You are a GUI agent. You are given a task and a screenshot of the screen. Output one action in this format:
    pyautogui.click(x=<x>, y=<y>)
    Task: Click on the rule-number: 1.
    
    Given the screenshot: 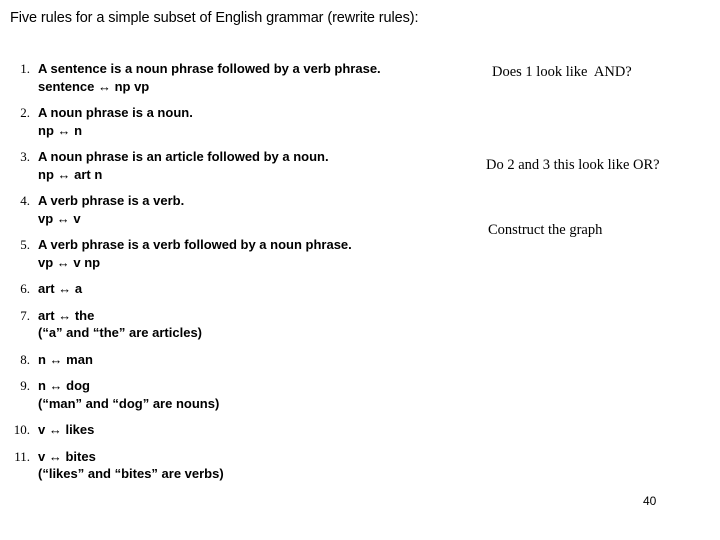 What is the action you would take?
    pyautogui.click(x=25, y=68)
    